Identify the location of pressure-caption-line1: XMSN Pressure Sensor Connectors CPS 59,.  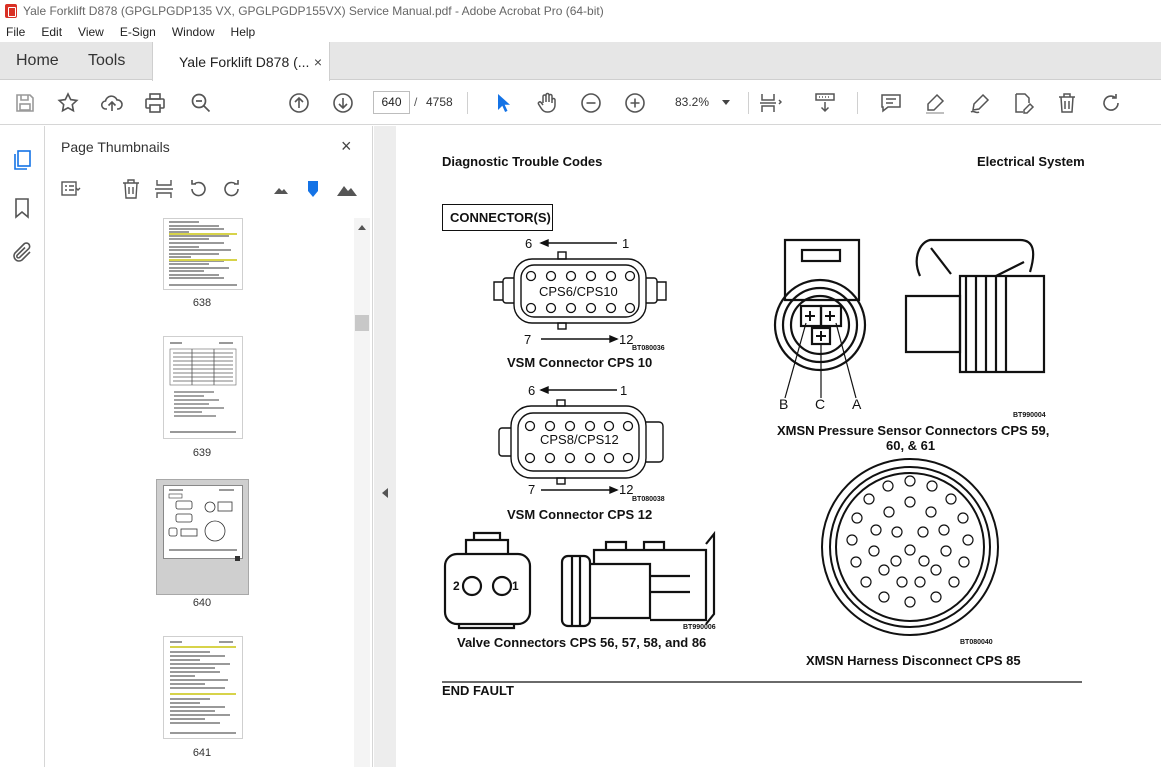
(913, 430).